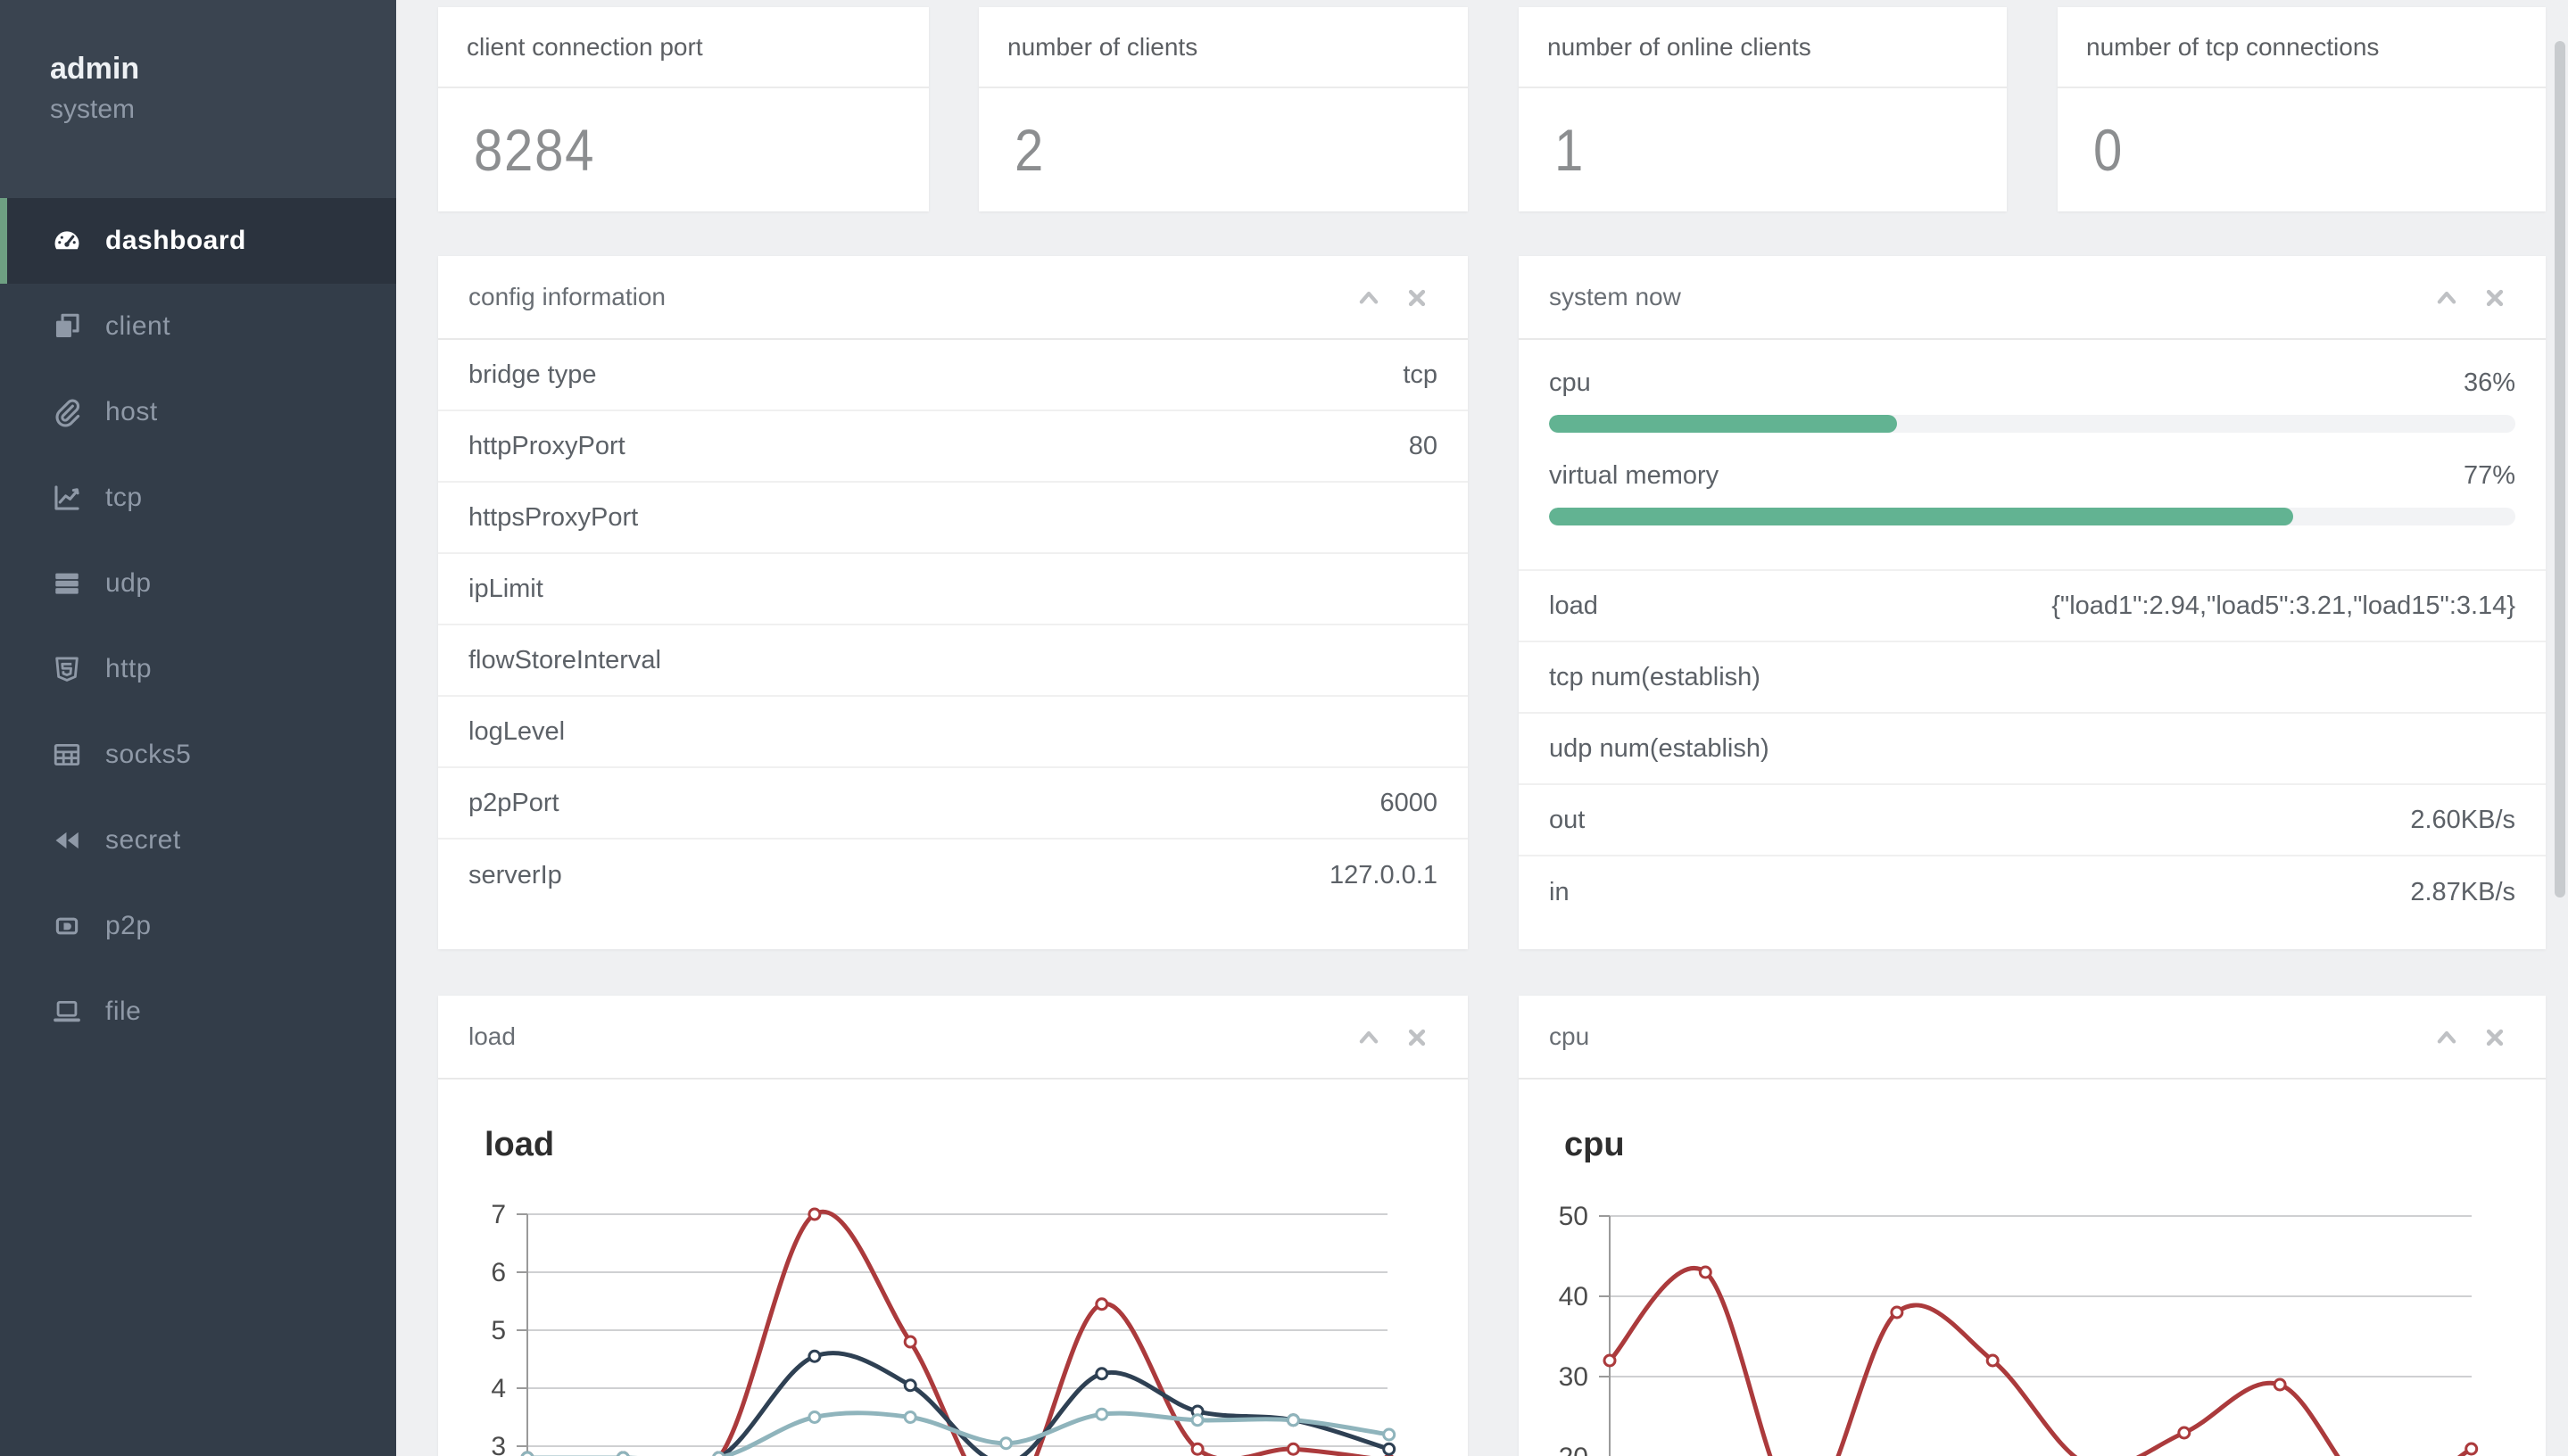  Describe the element at coordinates (1030, 150) in the screenshot. I see `stat-value: 2` at that location.